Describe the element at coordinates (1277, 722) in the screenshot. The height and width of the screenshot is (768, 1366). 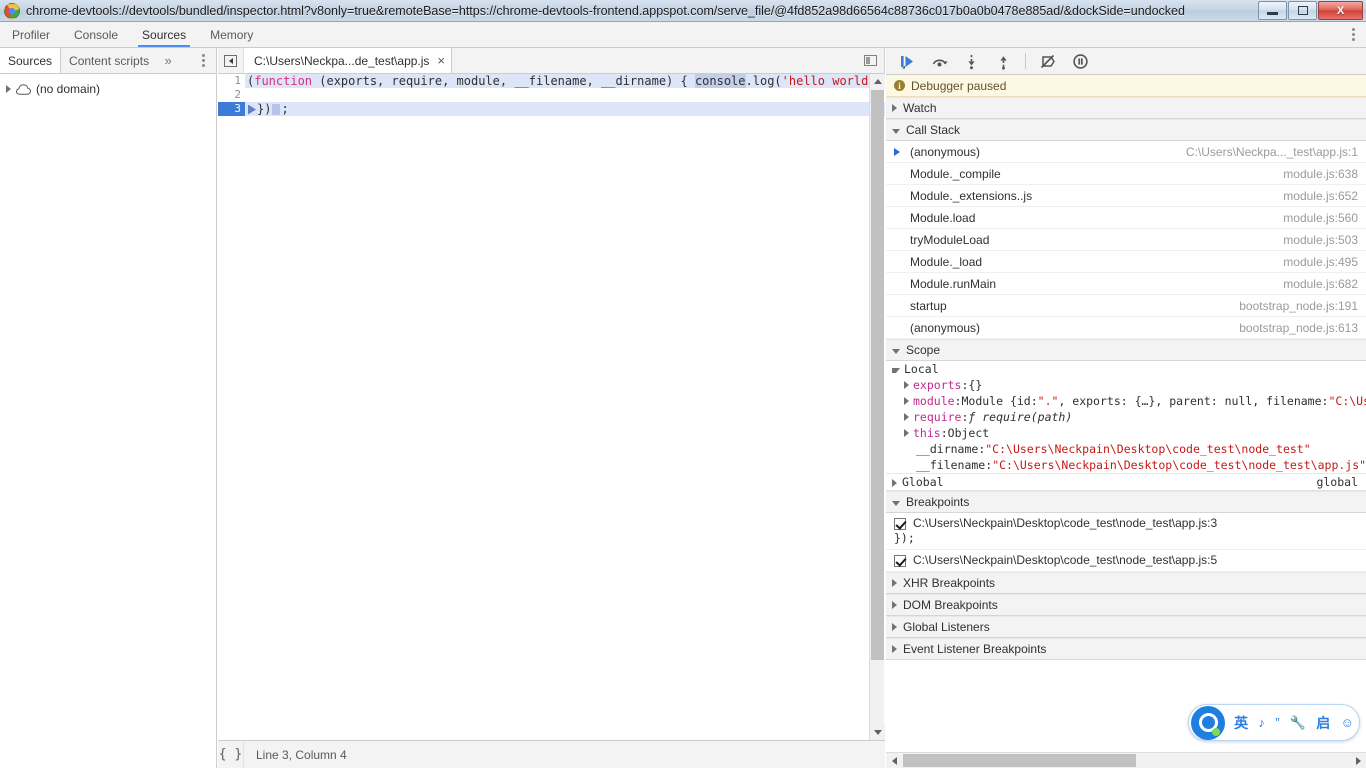
I see `ime-punctuation-icon: ”` at that location.